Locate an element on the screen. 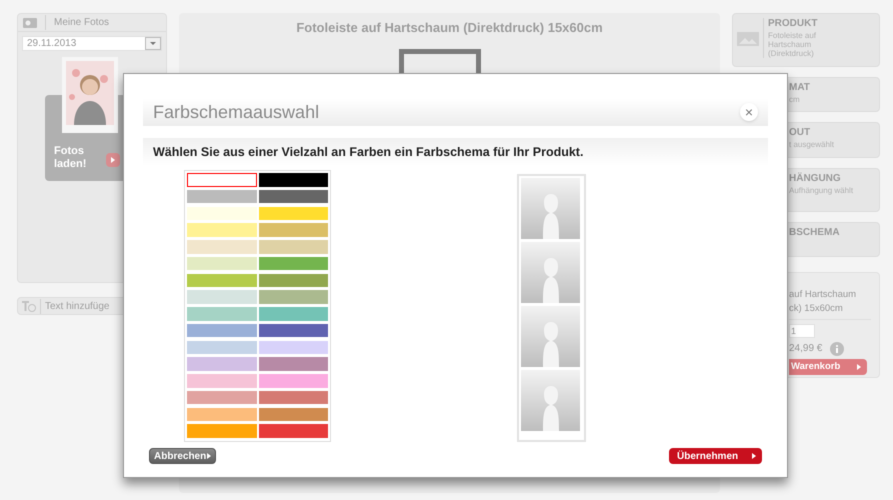 The image size is (893, 500). arrow-button is located at coordinates (113, 160).